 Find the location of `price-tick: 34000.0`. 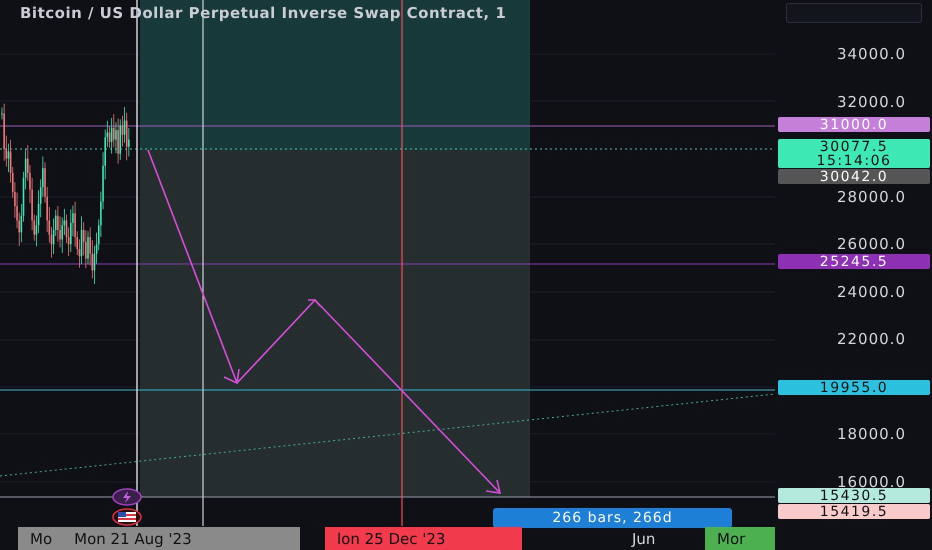

price-tick: 34000.0 is located at coordinates (871, 54).